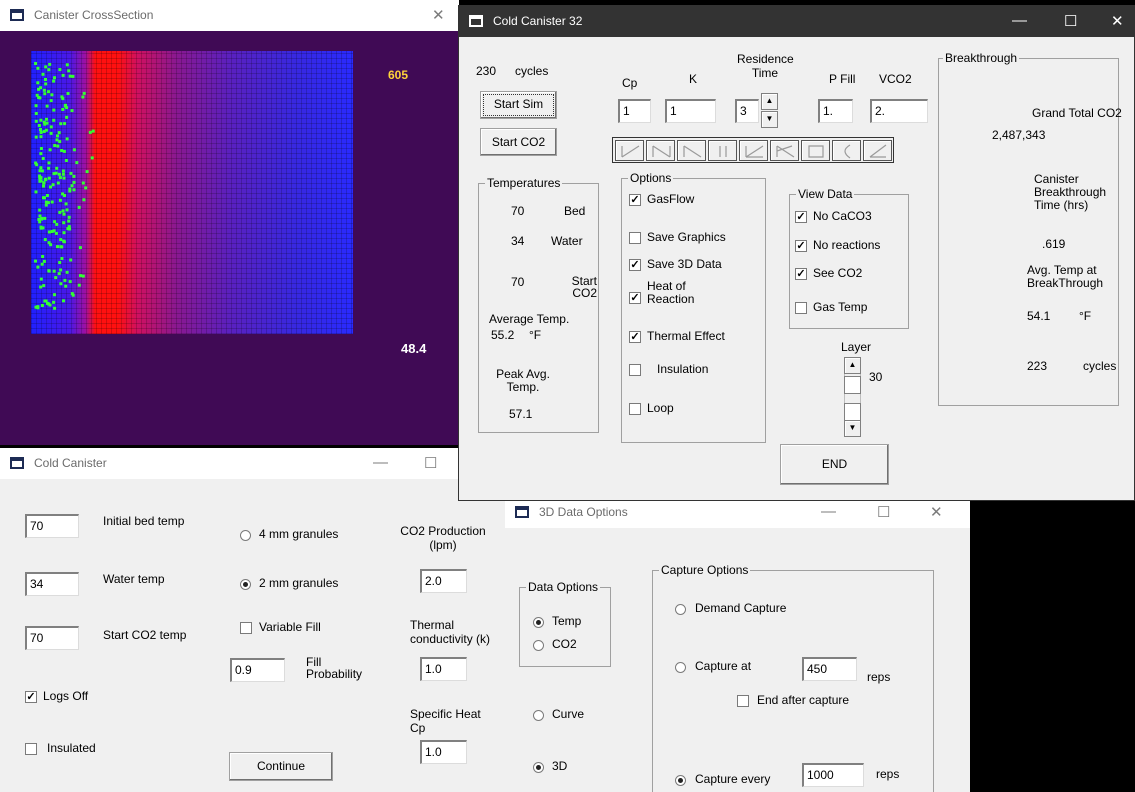 The height and width of the screenshot is (792, 1135). Describe the element at coordinates (829, 669) in the screenshot. I see `capture-at-field: 450` at that location.